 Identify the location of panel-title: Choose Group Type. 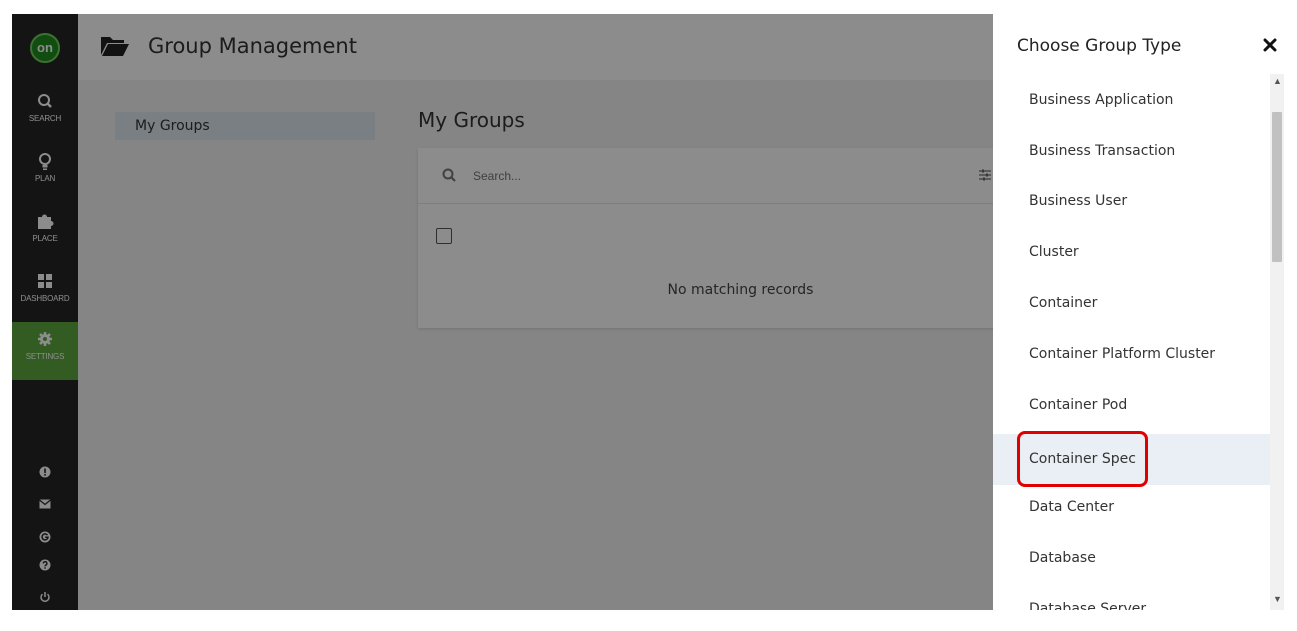
(1099, 46).